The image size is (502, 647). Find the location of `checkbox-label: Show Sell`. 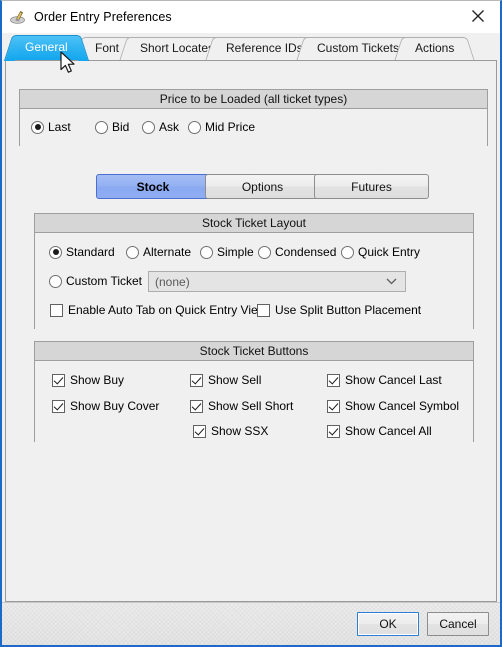

checkbox-label: Show Sell is located at coordinates (235, 380).